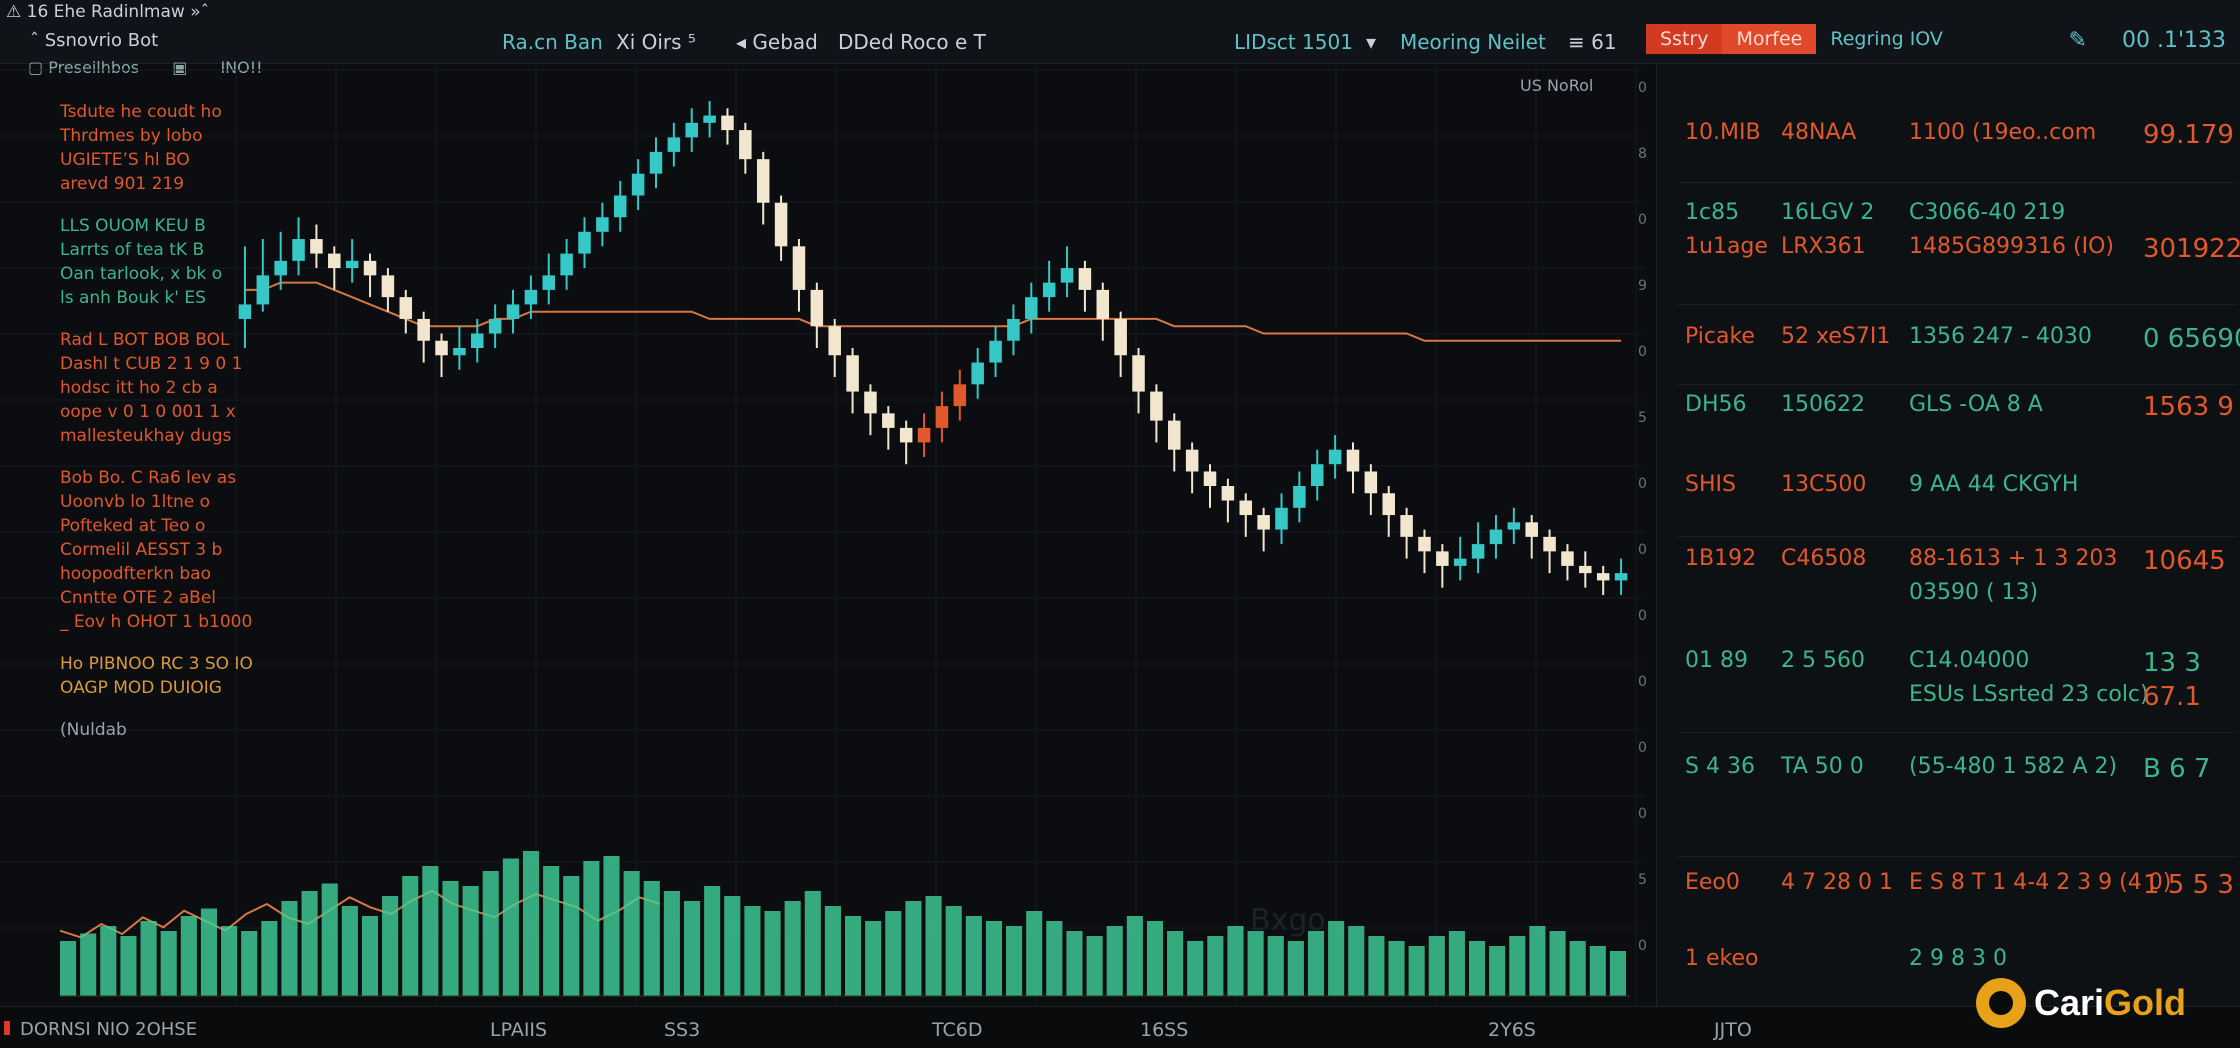  Describe the element at coordinates (552, 42) in the screenshot. I see `menu-item-bar: Ra.cn Ban` at that location.